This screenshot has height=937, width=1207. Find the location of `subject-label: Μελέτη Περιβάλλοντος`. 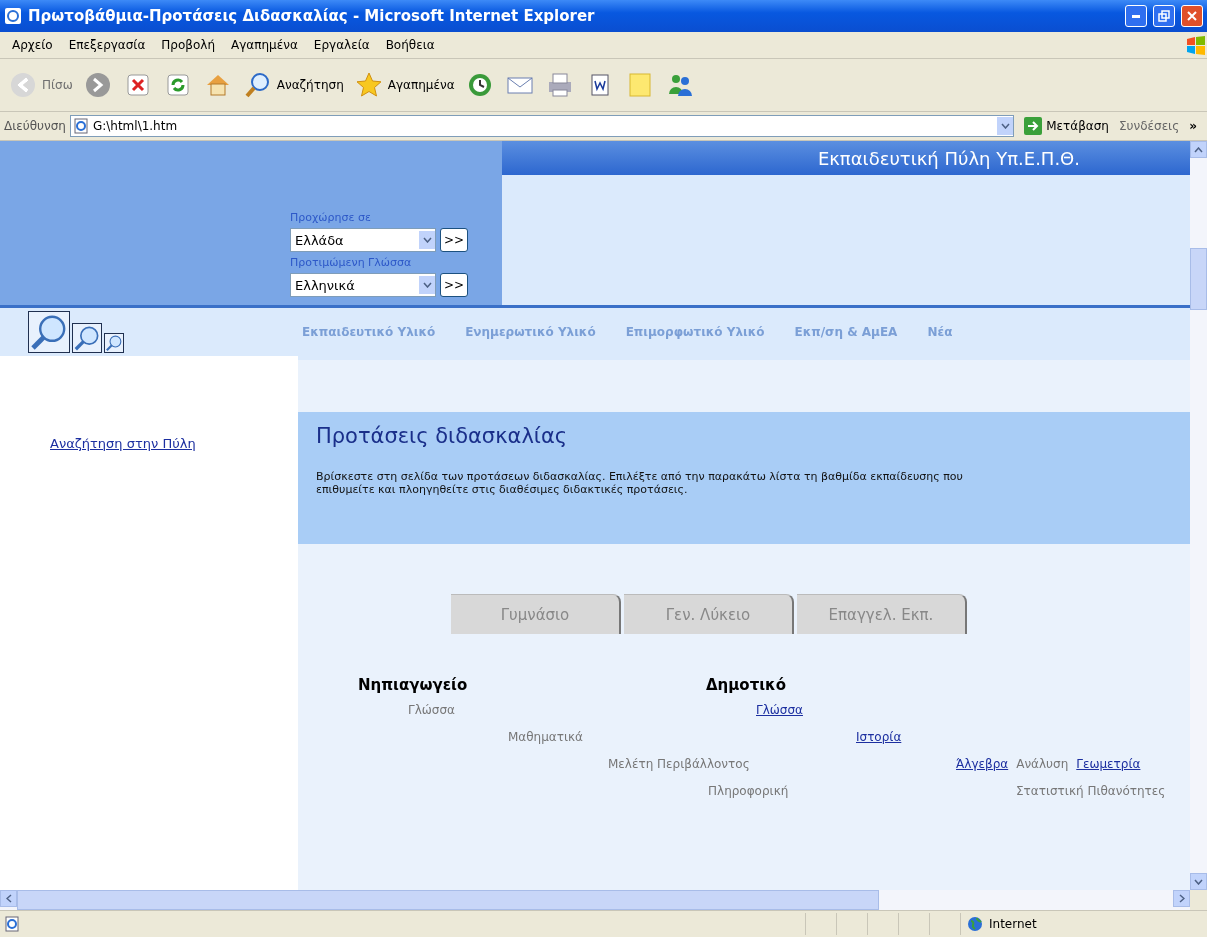

subject-label: Μελέτη Περιβάλλοντος is located at coordinates (679, 763).